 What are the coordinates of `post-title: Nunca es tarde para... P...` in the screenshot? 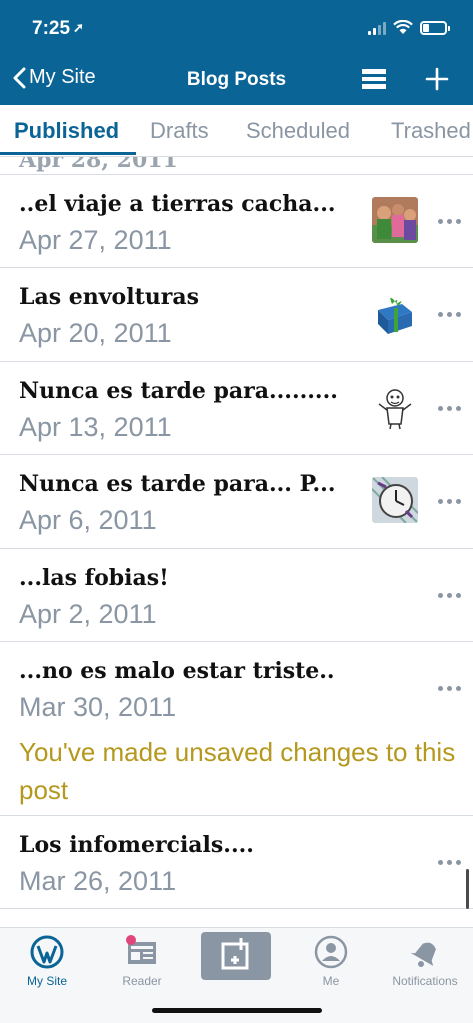 It's located at (177, 484).